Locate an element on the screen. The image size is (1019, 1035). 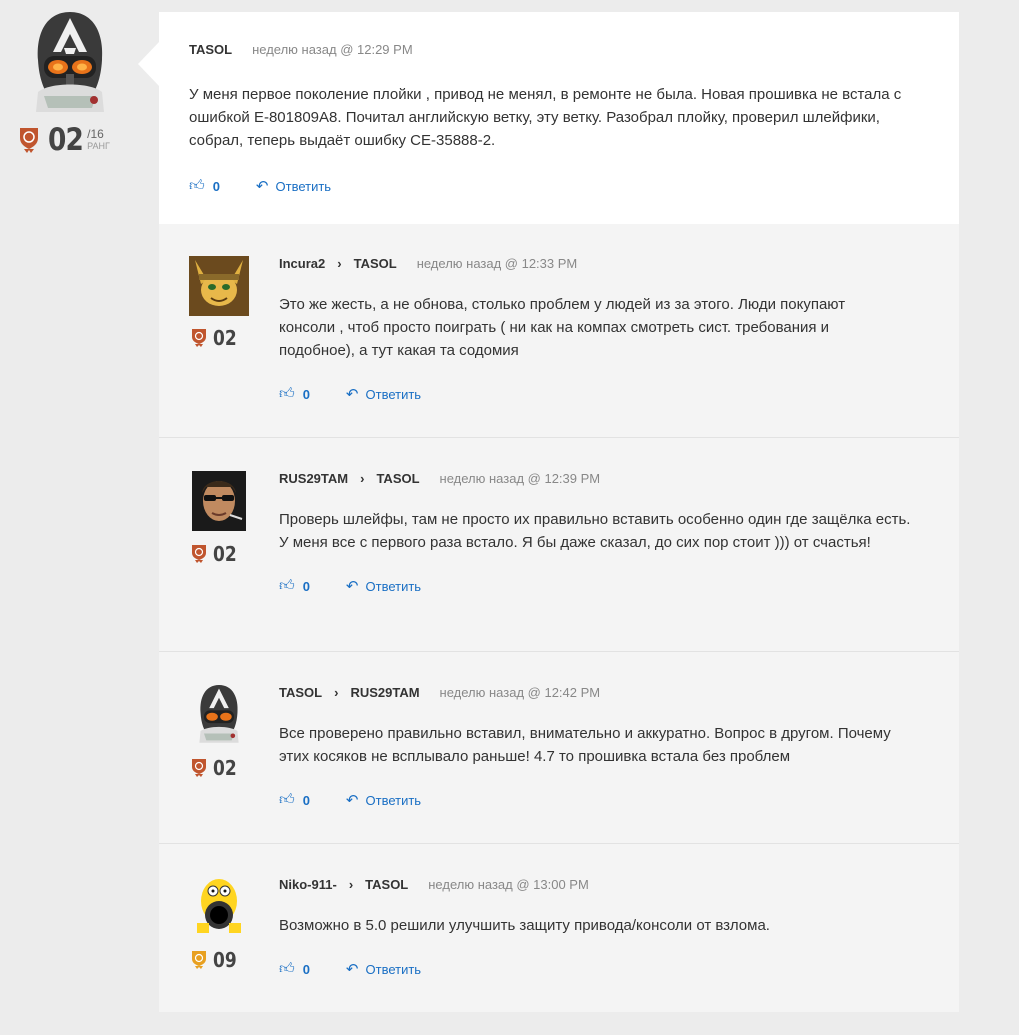
timestamp: неделю назад @ 13:00 PM is located at coordinates (508, 884).